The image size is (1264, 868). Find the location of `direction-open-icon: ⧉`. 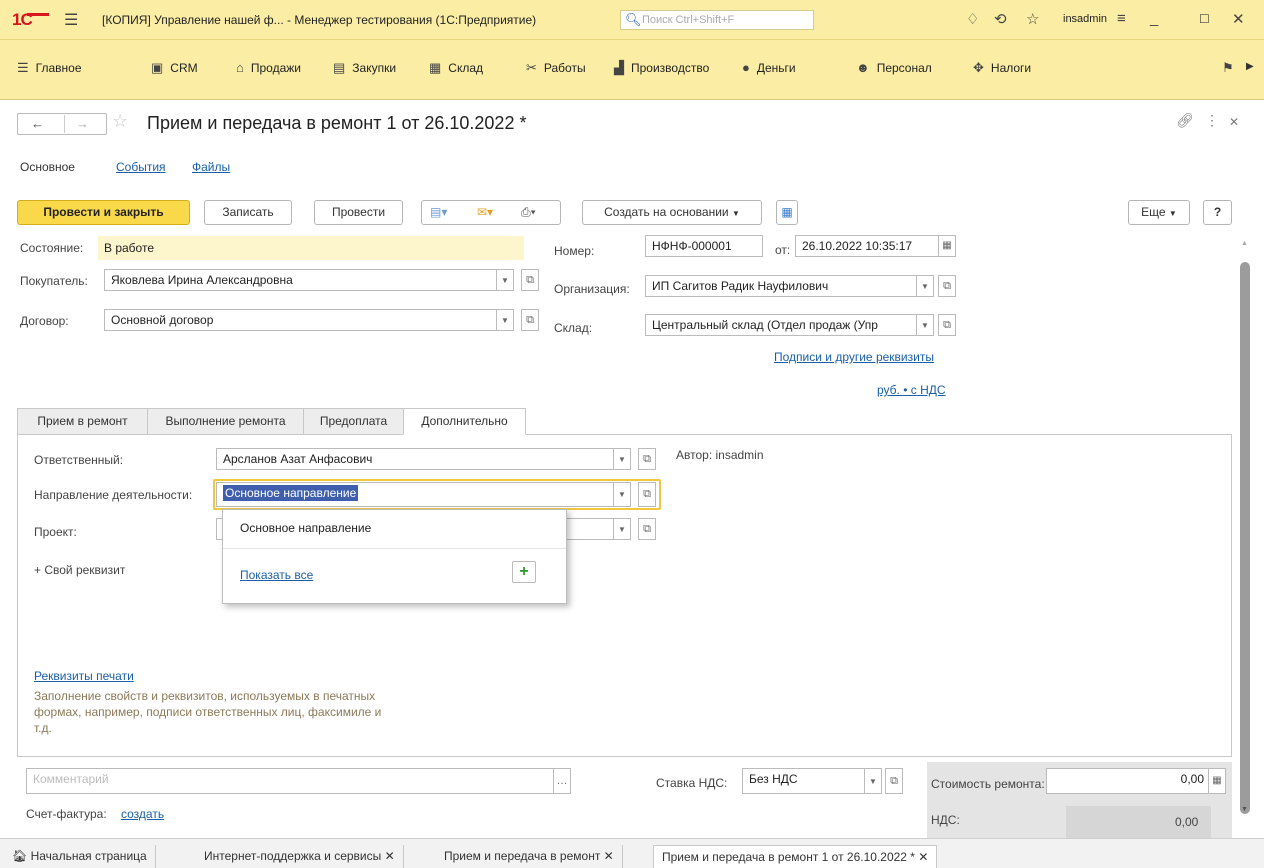

direction-open-icon: ⧉ is located at coordinates (647, 494).